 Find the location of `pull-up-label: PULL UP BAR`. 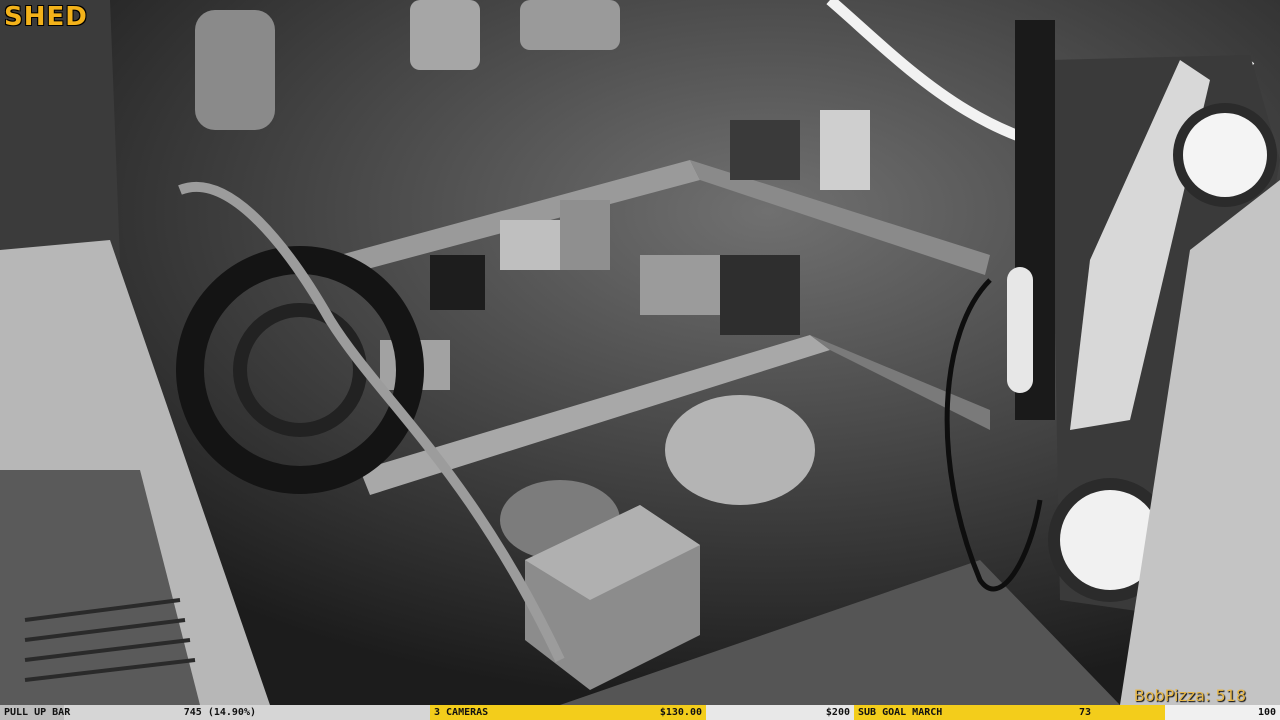

pull-up-label: PULL UP BAR is located at coordinates (37, 712).